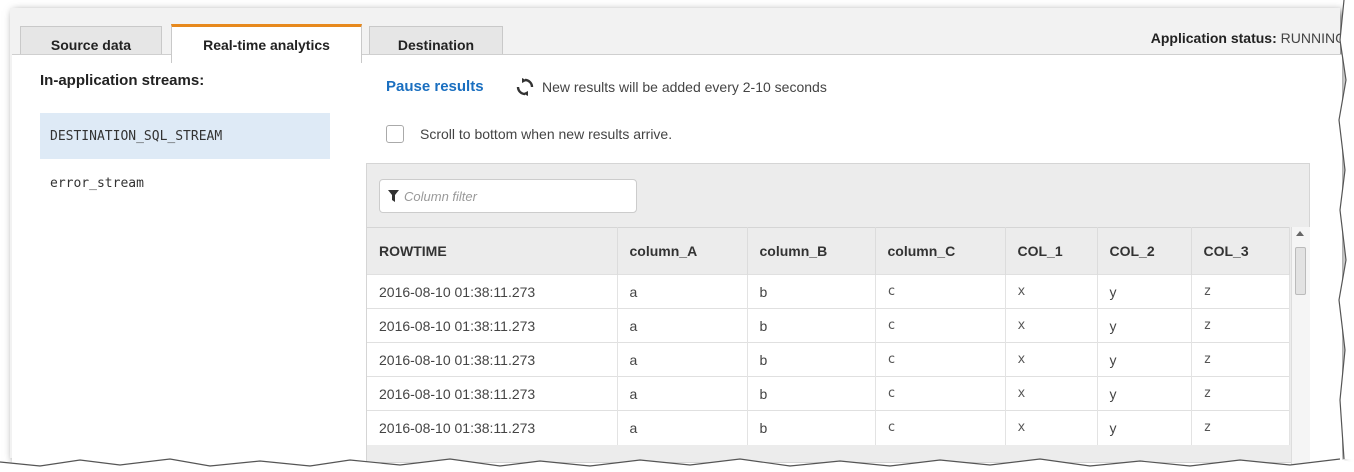 Image resolution: width=1354 pixels, height=472 pixels. I want to click on column-header-rowtime: ROWTIME, so click(492, 251).